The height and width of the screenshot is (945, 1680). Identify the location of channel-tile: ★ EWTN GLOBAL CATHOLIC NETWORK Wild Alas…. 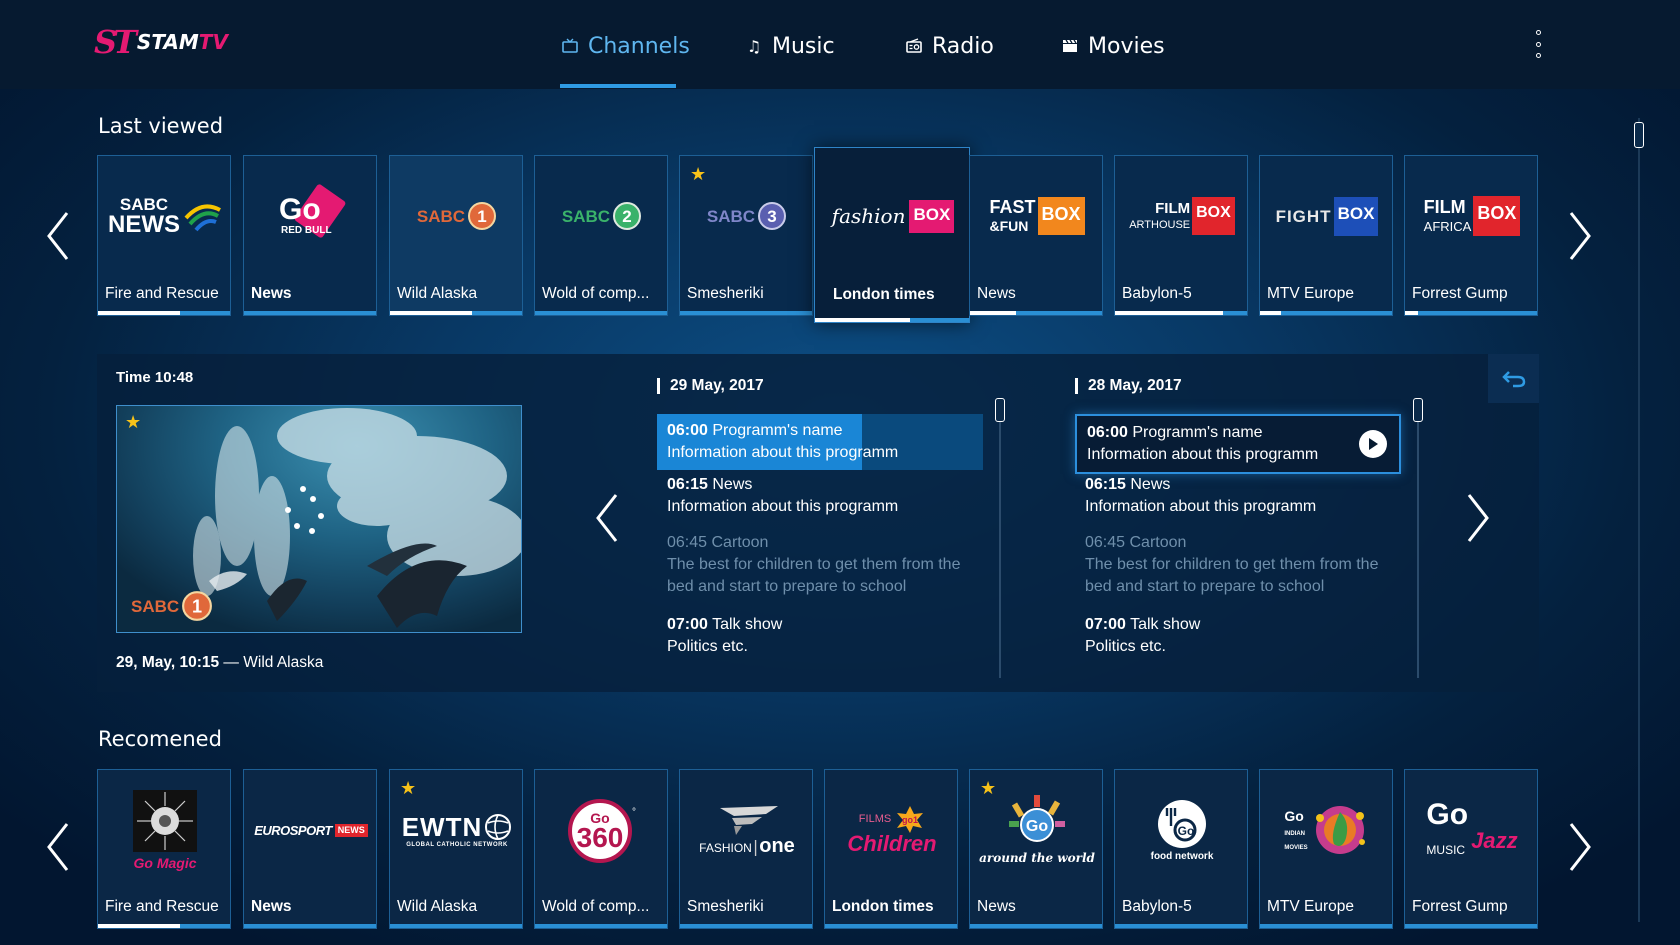
(456, 849).